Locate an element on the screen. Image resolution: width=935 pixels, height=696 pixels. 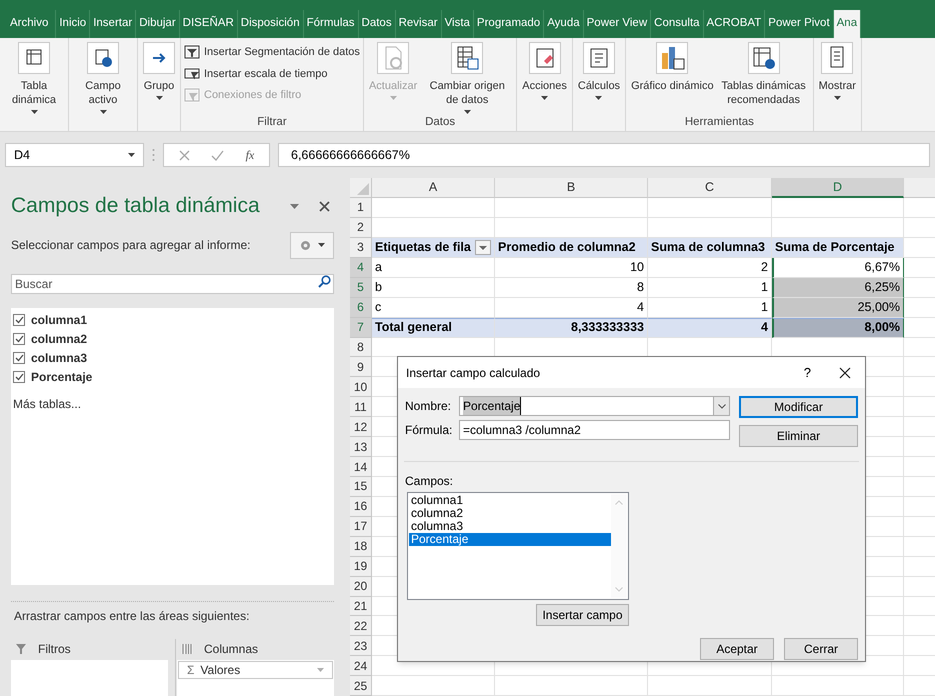
row-header: 22 is located at coordinates (361, 626).